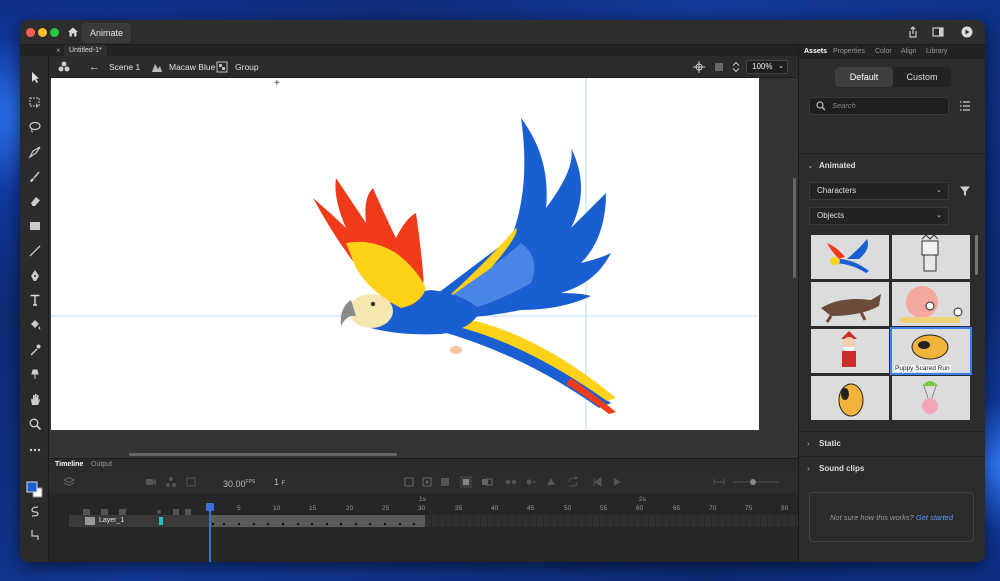  What do you see at coordinates (35, 127) in the screenshot?
I see `lasso-tool-icon` at bounding box center [35, 127].